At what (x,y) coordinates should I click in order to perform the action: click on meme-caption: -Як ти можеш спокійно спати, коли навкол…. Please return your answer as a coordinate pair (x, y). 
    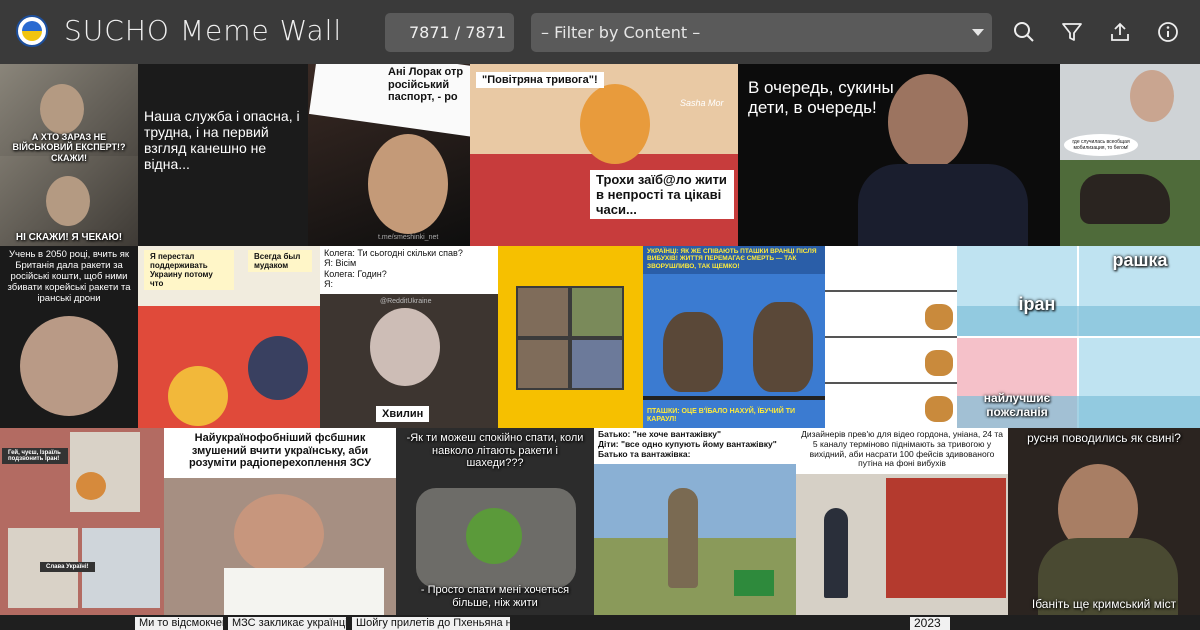
    Looking at the image, I should click on (495, 451).